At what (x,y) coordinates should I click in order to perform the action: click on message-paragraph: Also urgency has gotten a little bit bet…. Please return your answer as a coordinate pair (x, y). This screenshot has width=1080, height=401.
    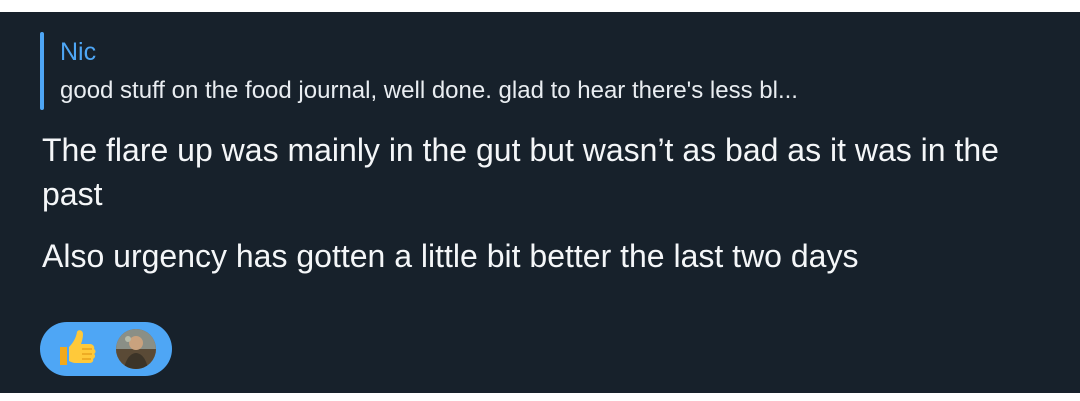
    Looking at the image, I should click on (450, 256).